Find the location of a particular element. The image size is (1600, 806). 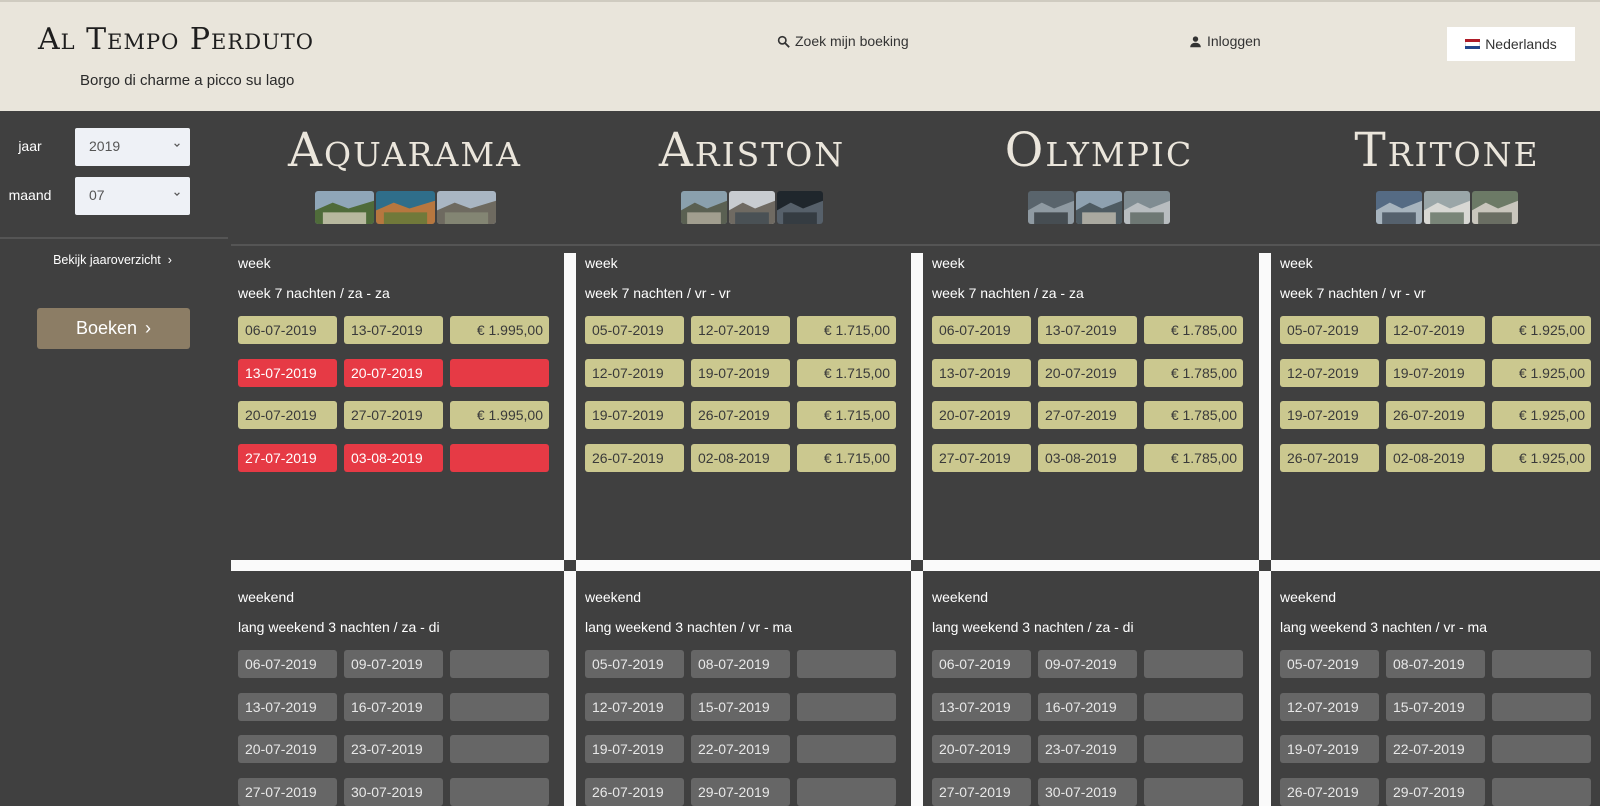

find-booking-link: Zoek mijn boeking is located at coordinates (843, 41).